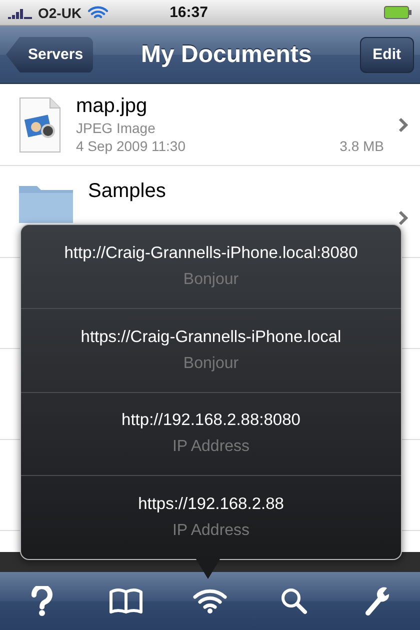  Describe the element at coordinates (20, 12) in the screenshot. I see `signal-icon` at that location.